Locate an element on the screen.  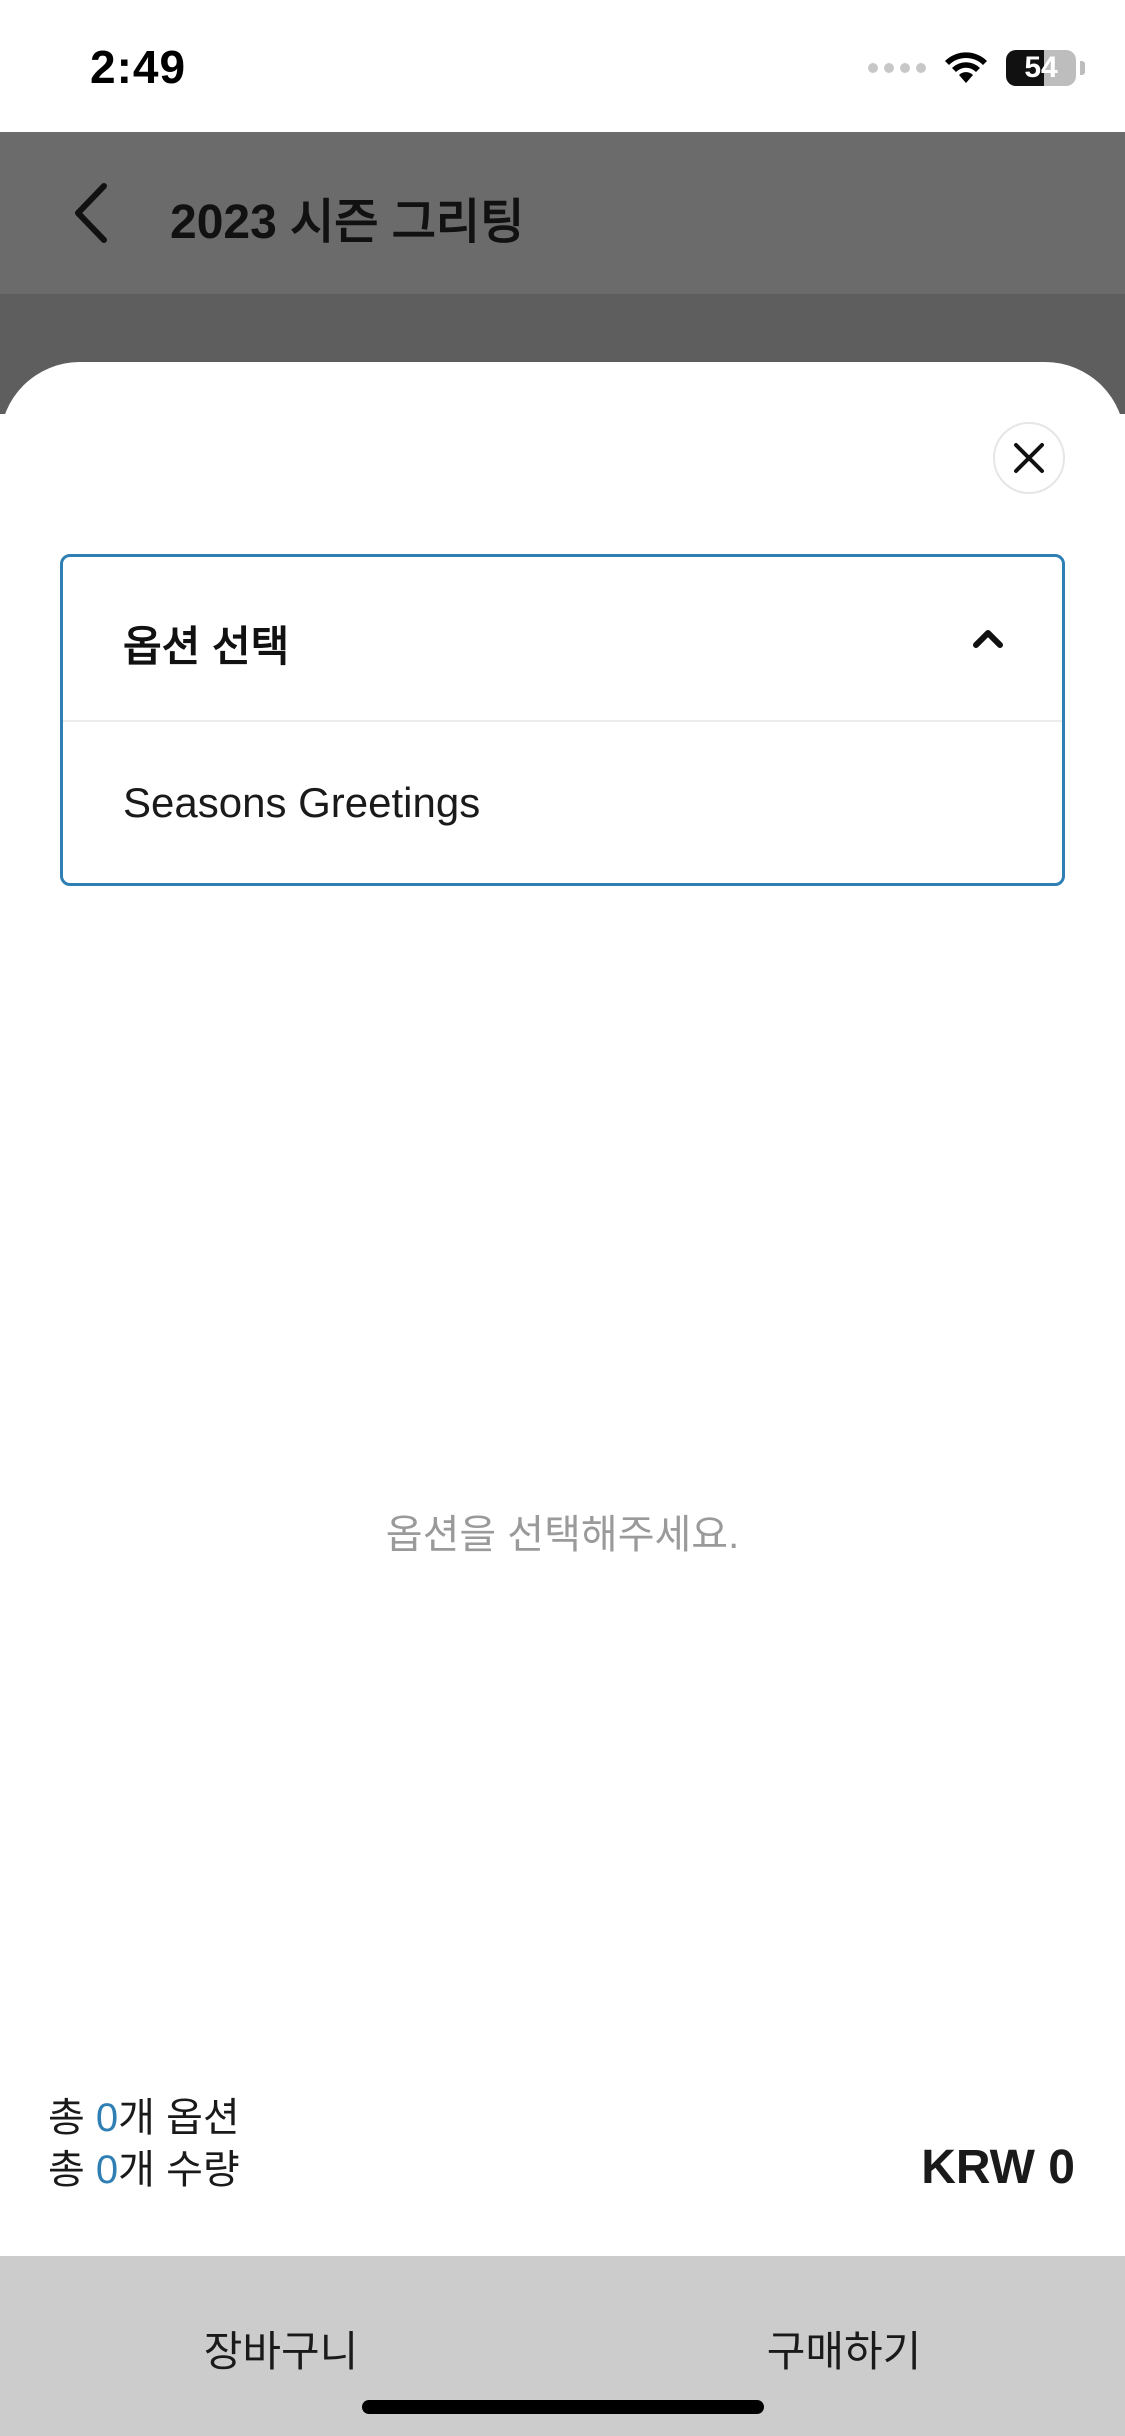
status-icons: 54 is located at coordinates (976, 68).